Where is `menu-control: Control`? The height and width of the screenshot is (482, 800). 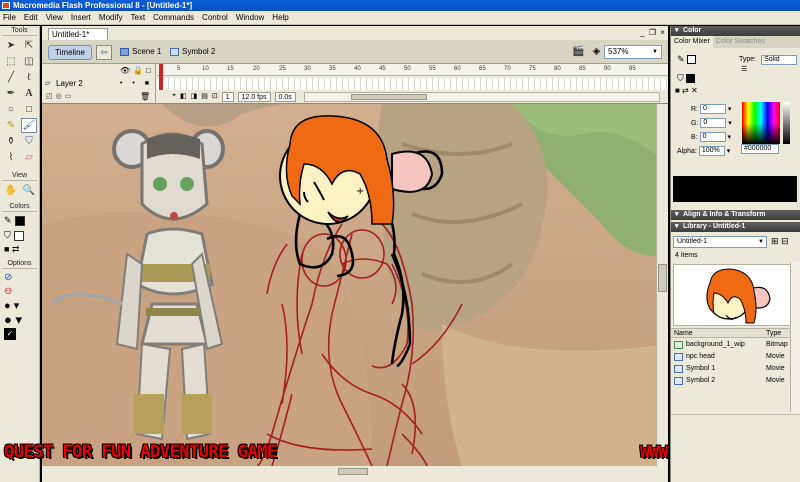 menu-control: Control is located at coordinates (215, 18).